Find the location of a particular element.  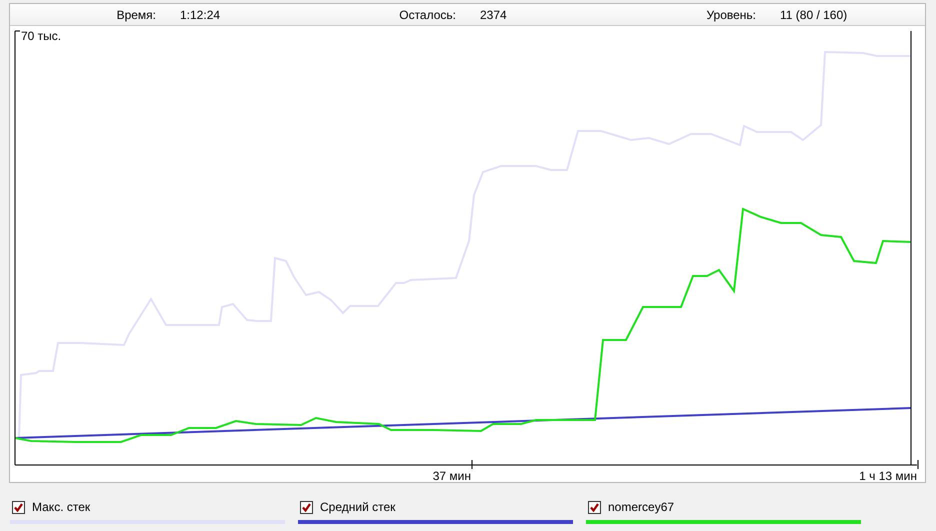

legend-label: Средний стек is located at coordinates (358, 507).